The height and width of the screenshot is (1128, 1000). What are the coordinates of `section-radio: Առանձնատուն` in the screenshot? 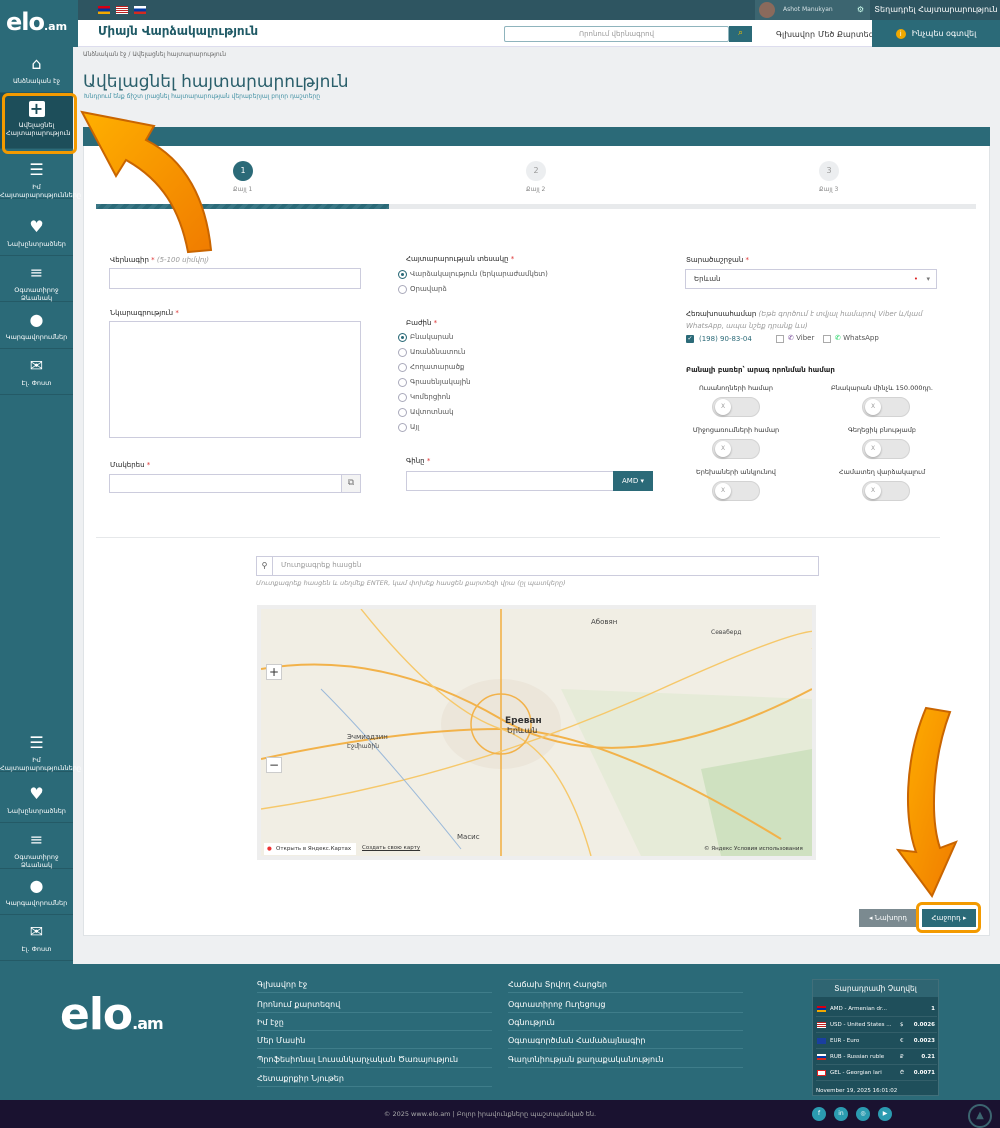 It's located at (431, 352).